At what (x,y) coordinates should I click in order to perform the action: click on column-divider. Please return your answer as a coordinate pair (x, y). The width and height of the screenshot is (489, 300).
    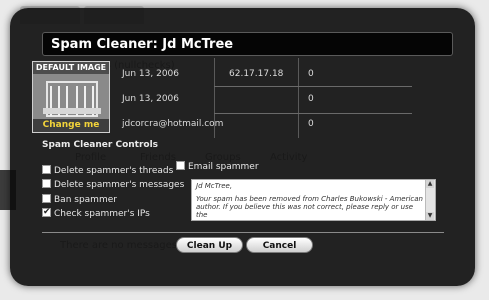
    Looking at the image, I should click on (298, 98).